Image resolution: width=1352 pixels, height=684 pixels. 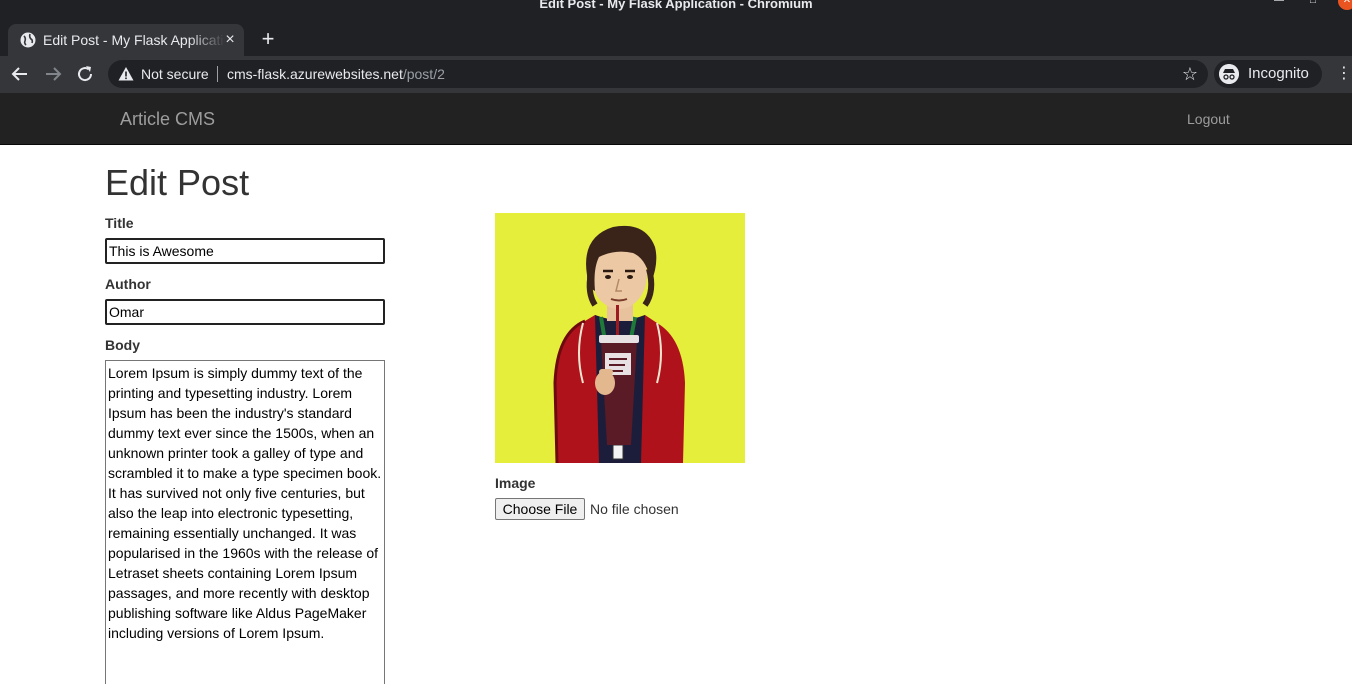 What do you see at coordinates (245, 251) in the screenshot?
I see `title-input` at bounding box center [245, 251].